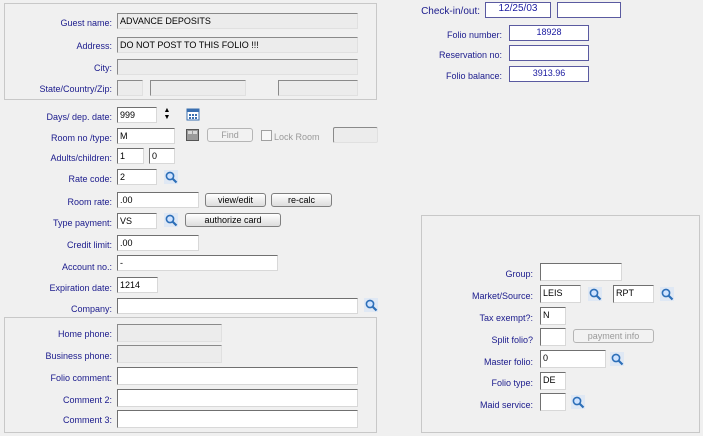 This screenshot has width=703, height=436. I want to click on folio-type-field: DE, so click(553, 381).